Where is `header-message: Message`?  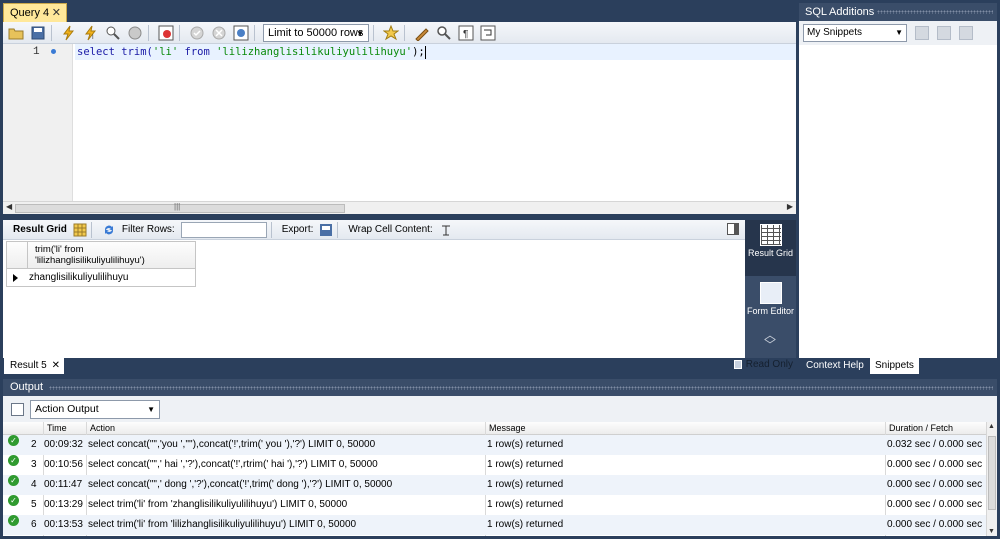
header-message: Message is located at coordinates (507, 428).